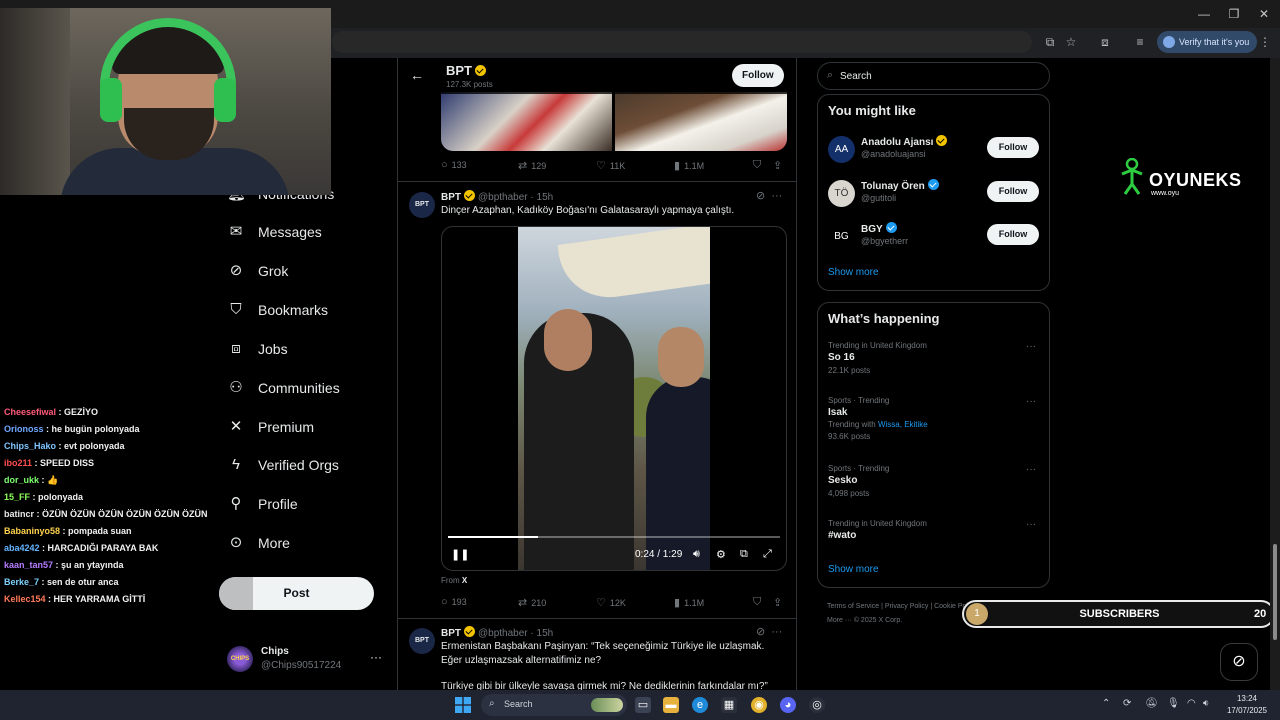  What do you see at coordinates (30, 446) in the screenshot?
I see `chat-username: Chips_Hako` at bounding box center [30, 446].